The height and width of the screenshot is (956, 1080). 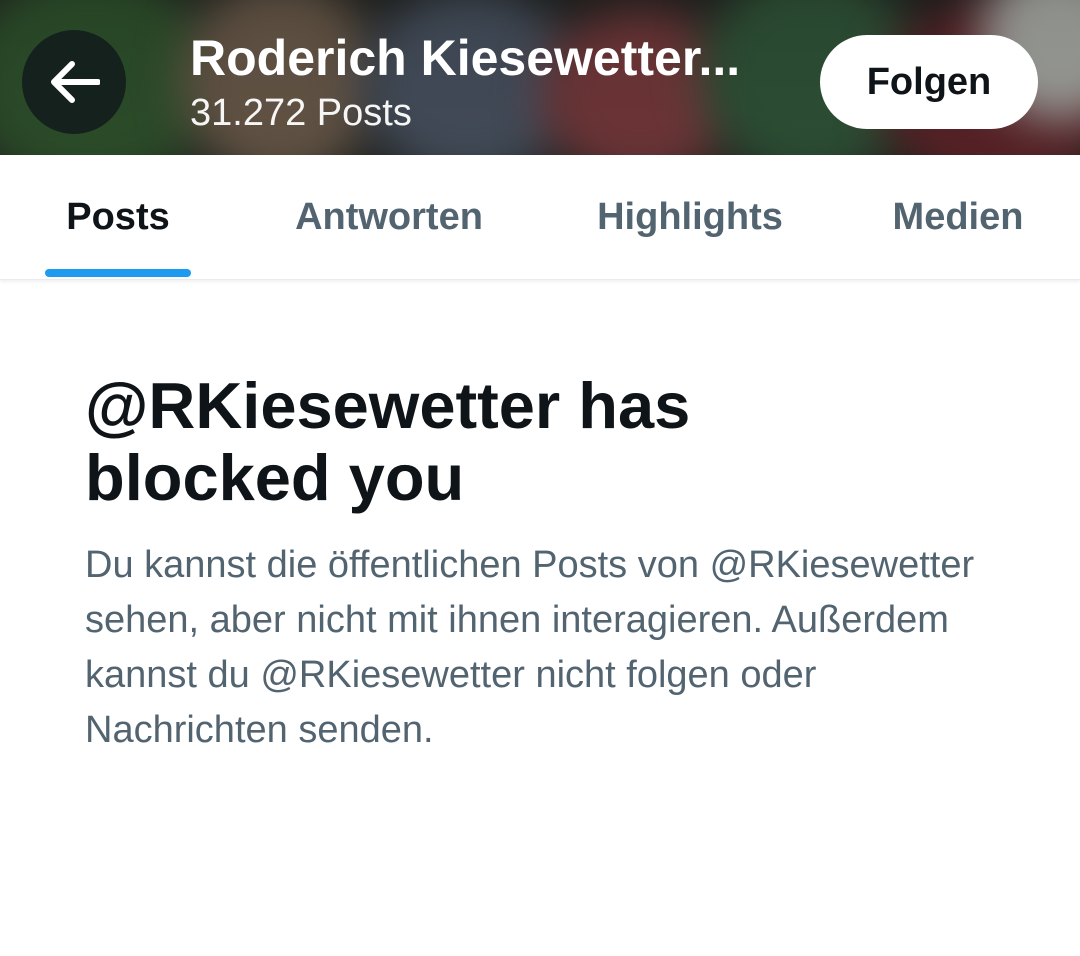 What do you see at coordinates (118, 217) in the screenshot?
I see `tab-posts: Posts` at bounding box center [118, 217].